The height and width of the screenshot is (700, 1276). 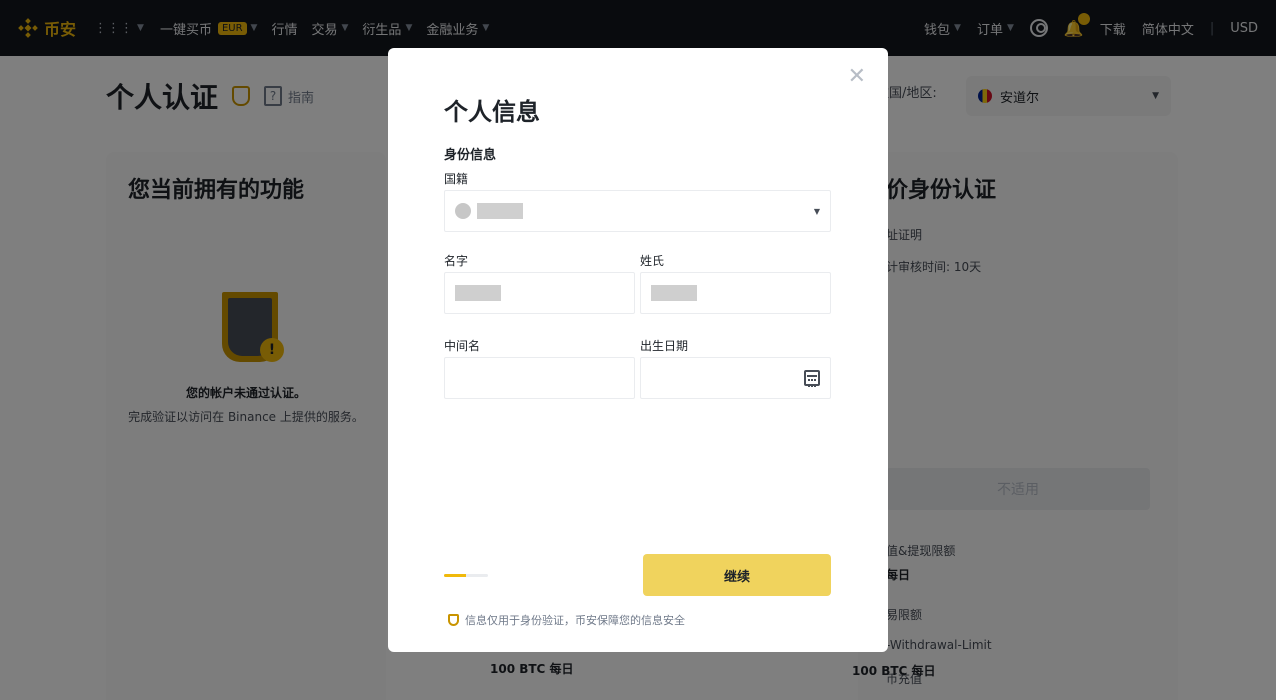 I want to click on privacy-note: 信息仅用于身份验证，币安保障您的信息安全, so click(x=566, y=620).